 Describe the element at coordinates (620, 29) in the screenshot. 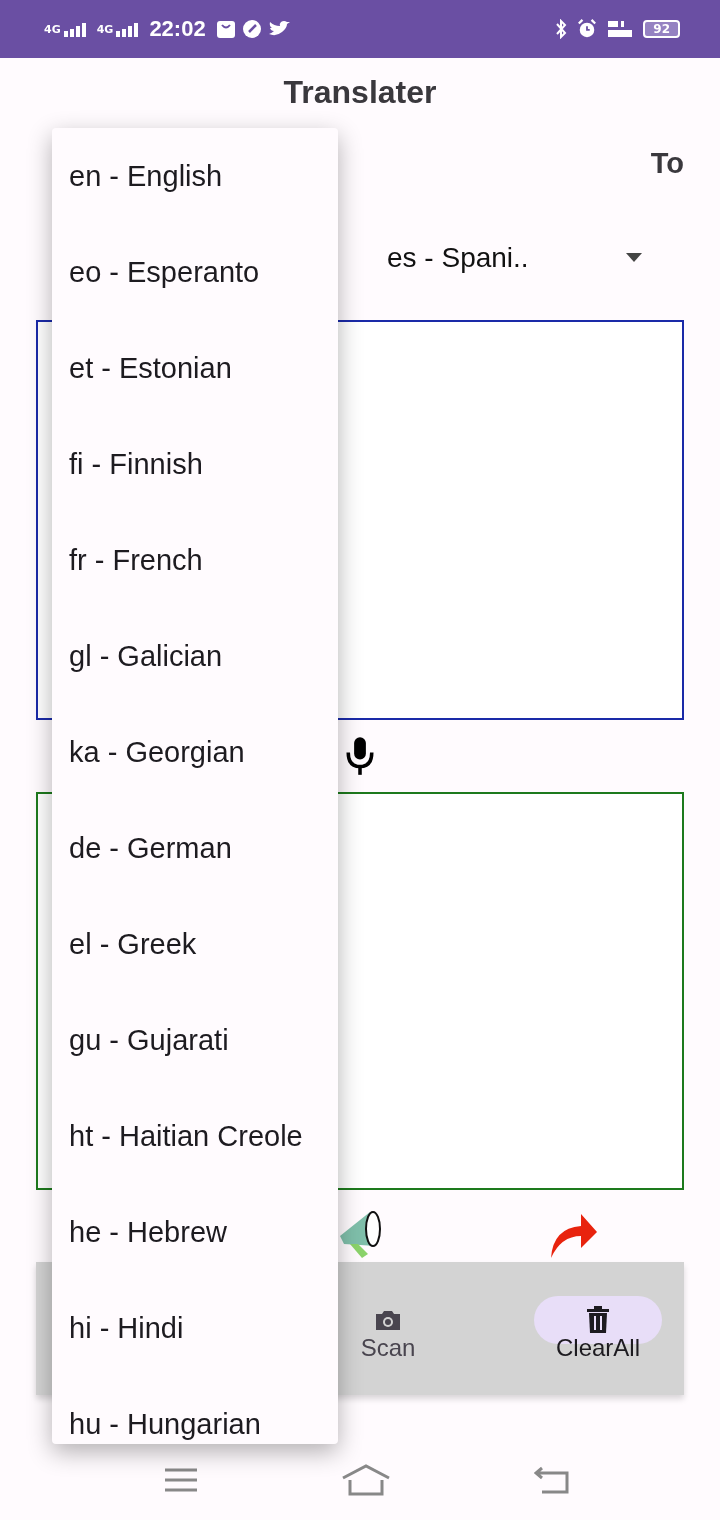

I see `volte-icon` at that location.